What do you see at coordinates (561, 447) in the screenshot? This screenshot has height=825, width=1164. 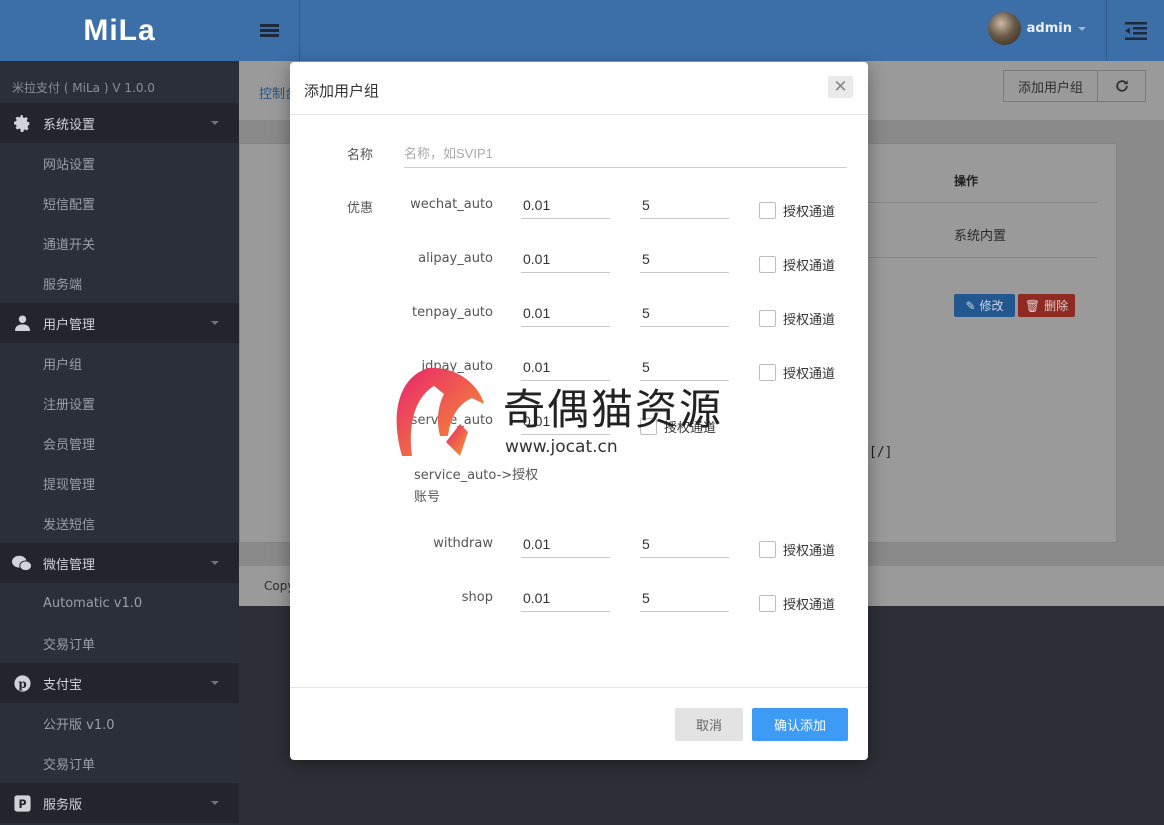 I see `watermark-url: www.jocat.cn` at bounding box center [561, 447].